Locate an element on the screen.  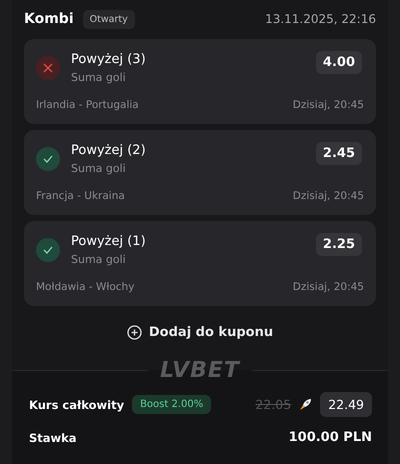
brand-logo: LVBET is located at coordinates (200, 370).